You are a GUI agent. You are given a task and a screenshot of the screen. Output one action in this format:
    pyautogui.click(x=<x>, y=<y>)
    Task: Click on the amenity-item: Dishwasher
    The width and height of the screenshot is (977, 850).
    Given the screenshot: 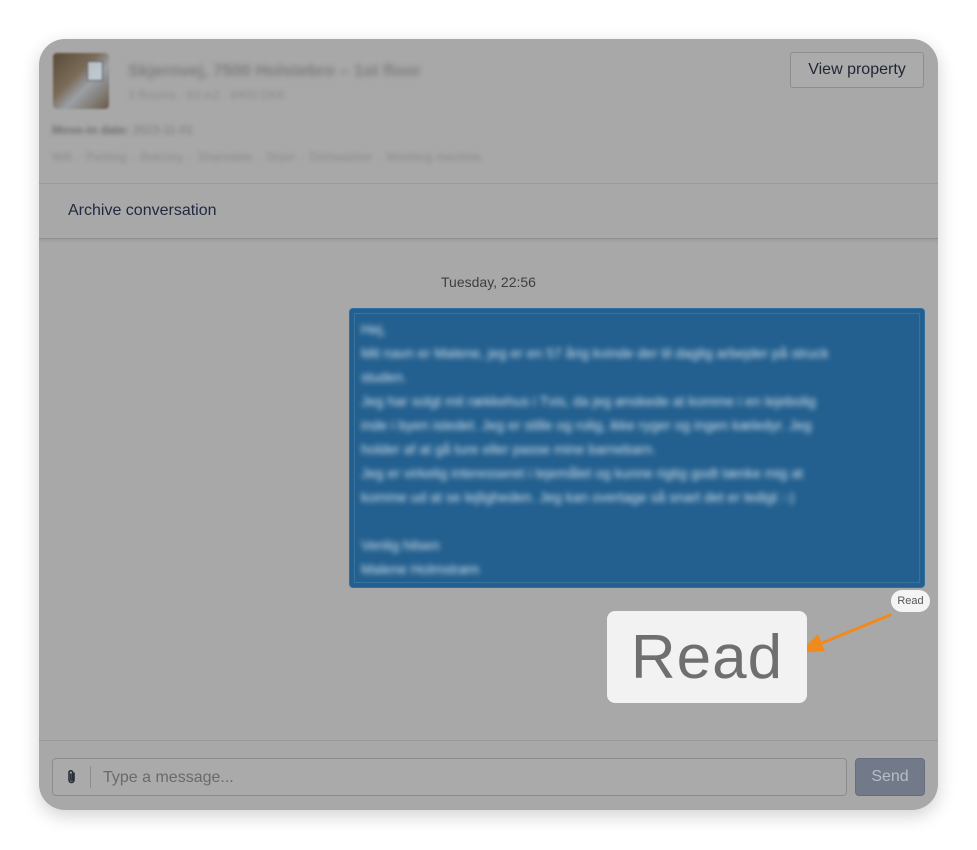 What is the action you would take?
    pyautogui.click(x=333, y=157)
    